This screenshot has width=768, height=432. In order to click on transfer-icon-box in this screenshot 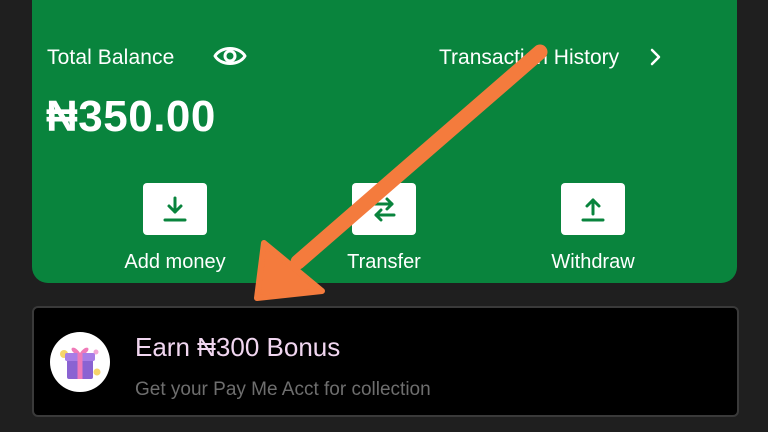, I will do `click(384, 209)`.